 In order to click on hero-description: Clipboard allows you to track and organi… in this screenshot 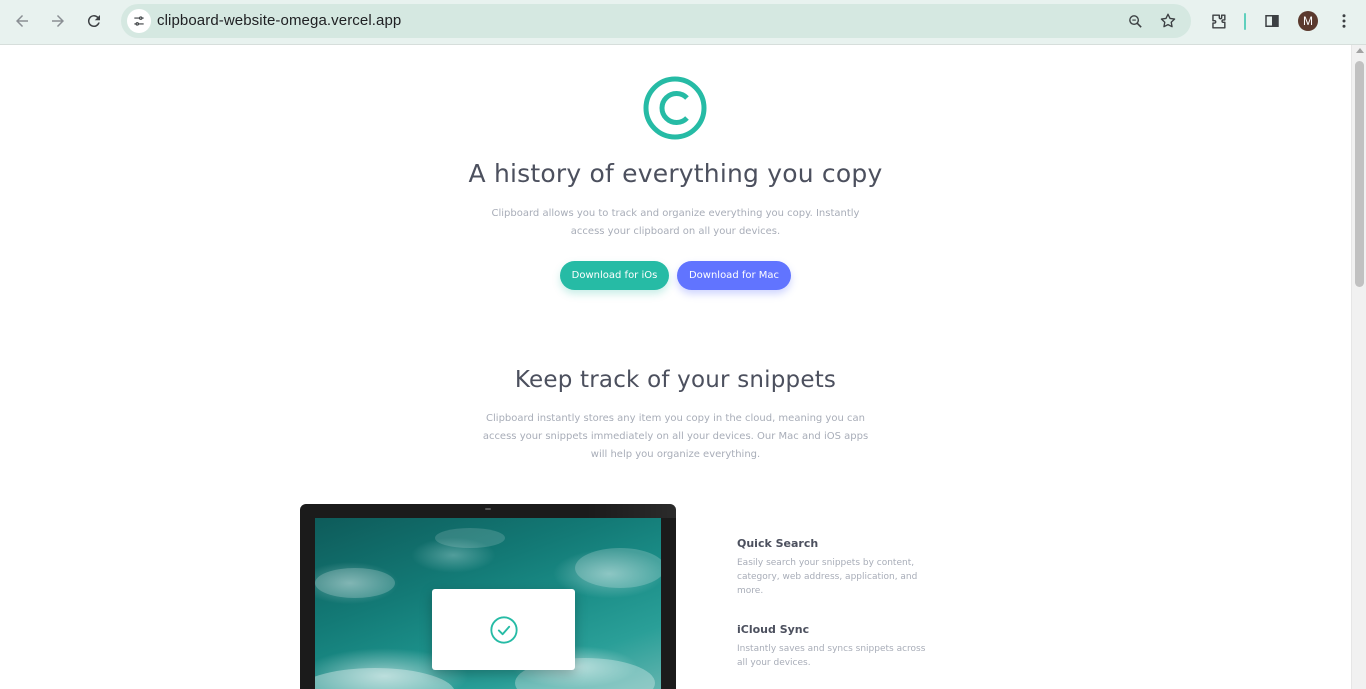, I will do `click(675, 222)`.